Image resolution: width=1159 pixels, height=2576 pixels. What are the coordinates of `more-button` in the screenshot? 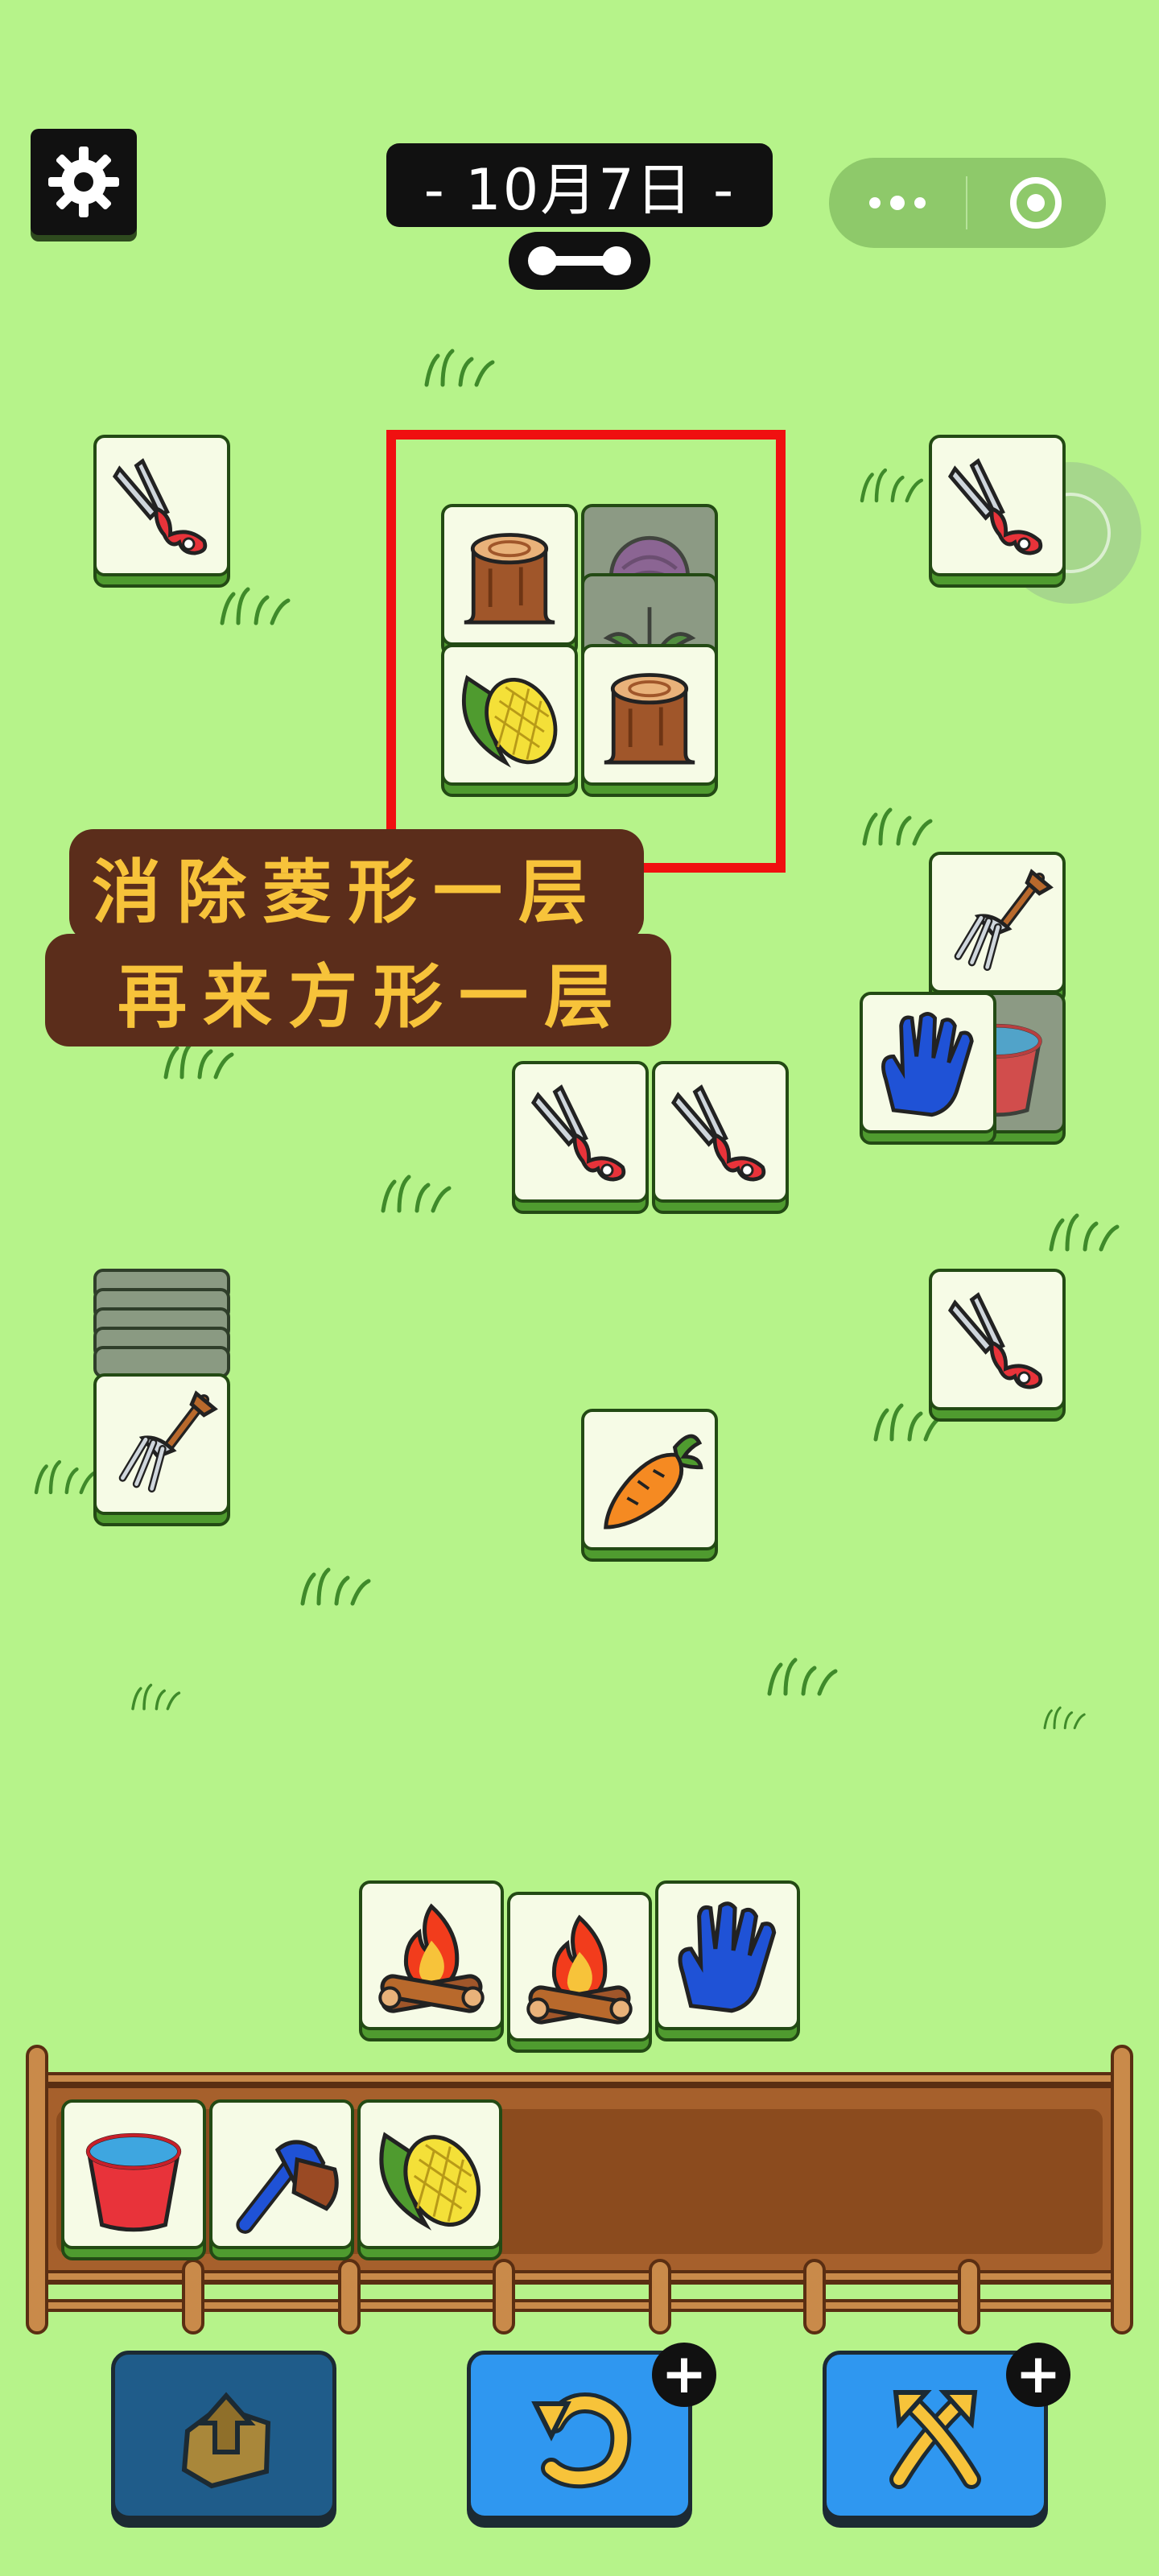 It's located at (897, 203).